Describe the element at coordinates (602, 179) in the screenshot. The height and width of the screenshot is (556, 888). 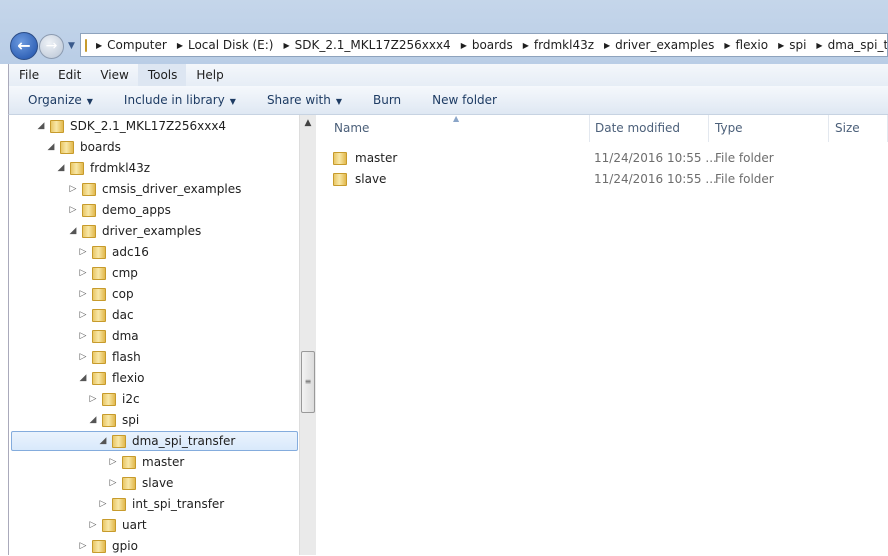
I see `file-row: slave 11/24/2016 10:55 ... File folder` at that location.